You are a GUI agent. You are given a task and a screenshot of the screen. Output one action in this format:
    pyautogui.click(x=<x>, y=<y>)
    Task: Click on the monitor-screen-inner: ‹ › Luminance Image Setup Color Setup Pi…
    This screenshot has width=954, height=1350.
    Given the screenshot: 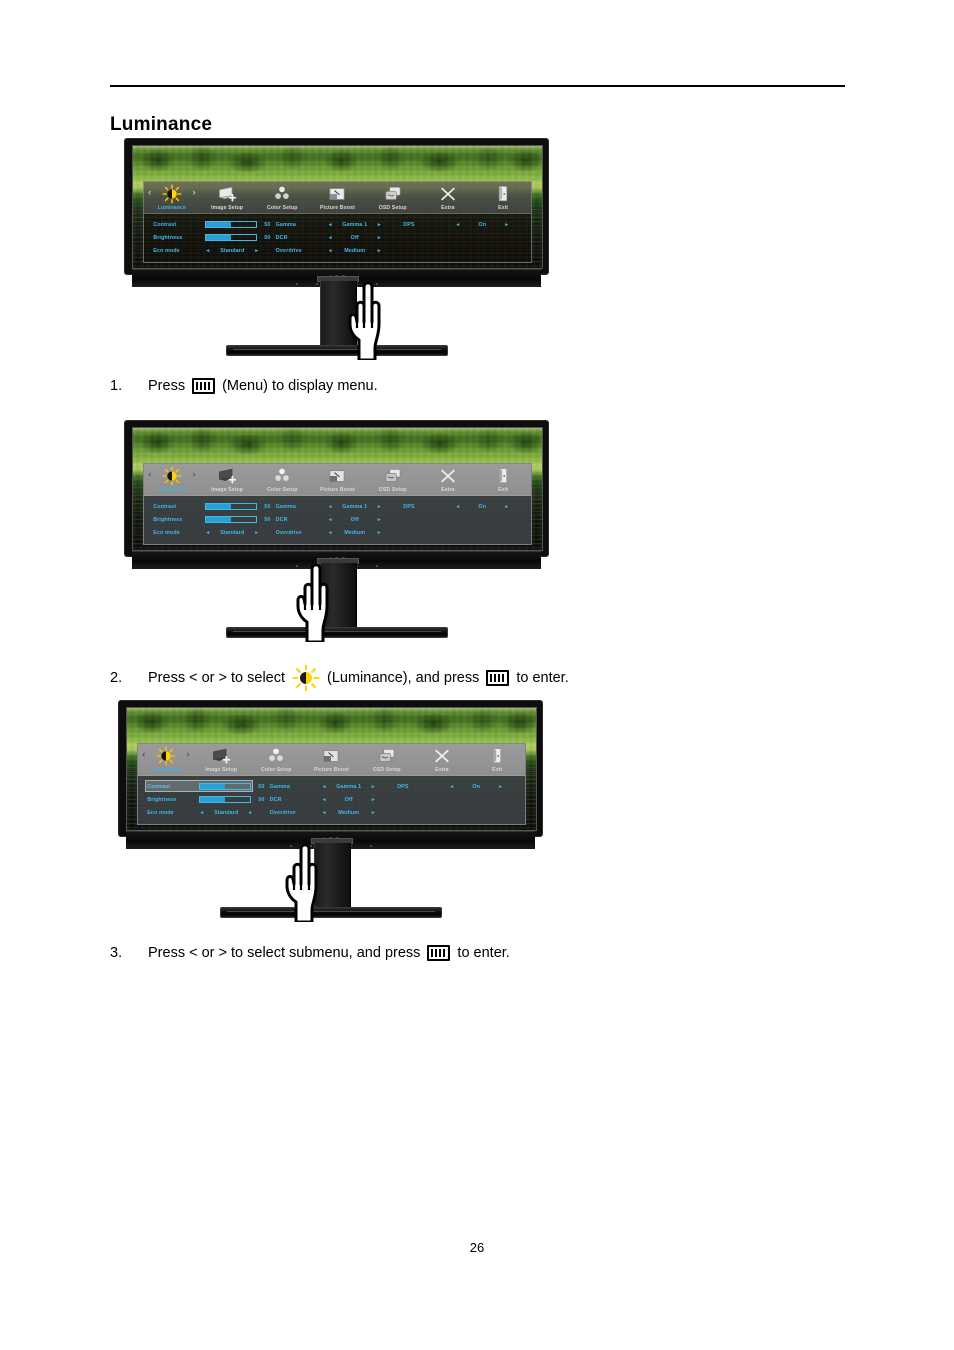 What is the action you would take?
    pyautogui.click(x=337, y=489)
    